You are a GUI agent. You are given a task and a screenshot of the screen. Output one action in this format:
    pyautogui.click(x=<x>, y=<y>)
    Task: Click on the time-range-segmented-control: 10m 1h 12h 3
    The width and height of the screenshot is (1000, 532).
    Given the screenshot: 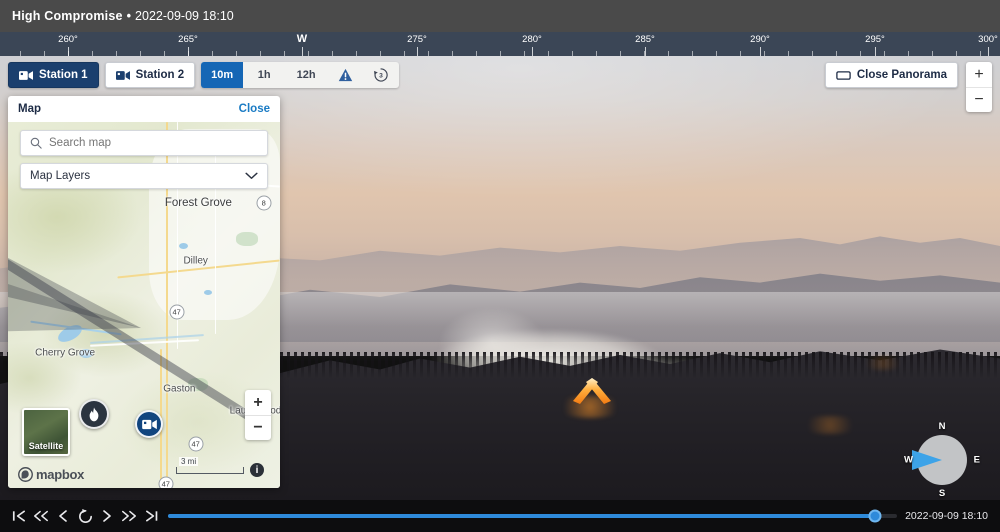 What is the action you would take?
    pyautogui.click(x=300, y=75)
    